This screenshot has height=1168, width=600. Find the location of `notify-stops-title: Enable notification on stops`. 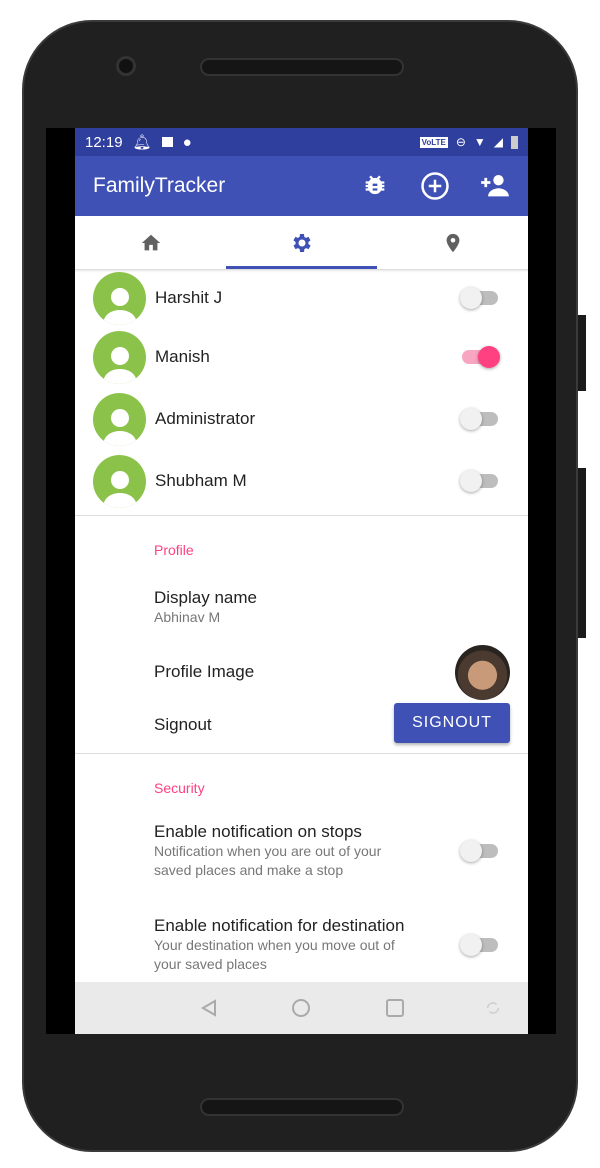

notify-stops-title: Enable notification on stops is located at coordinates (258, 831).